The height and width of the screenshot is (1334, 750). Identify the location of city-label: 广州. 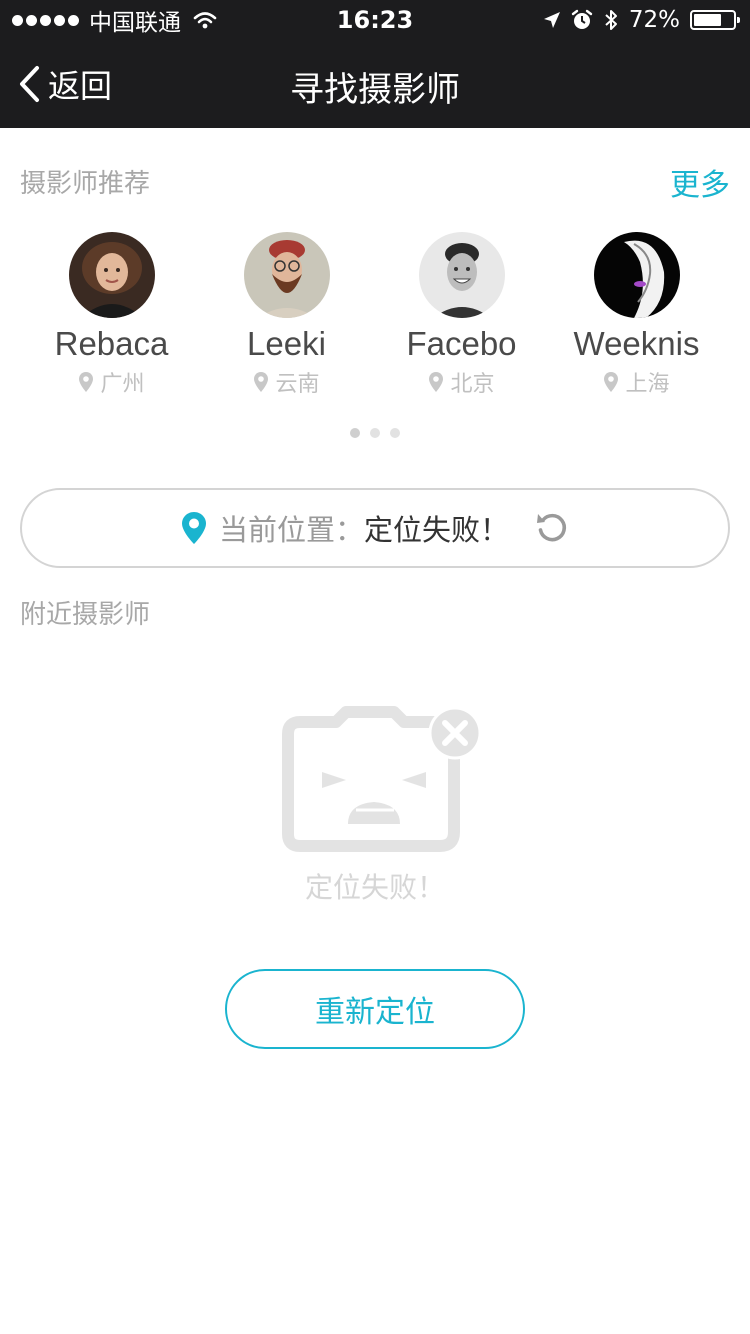
(122, 384).